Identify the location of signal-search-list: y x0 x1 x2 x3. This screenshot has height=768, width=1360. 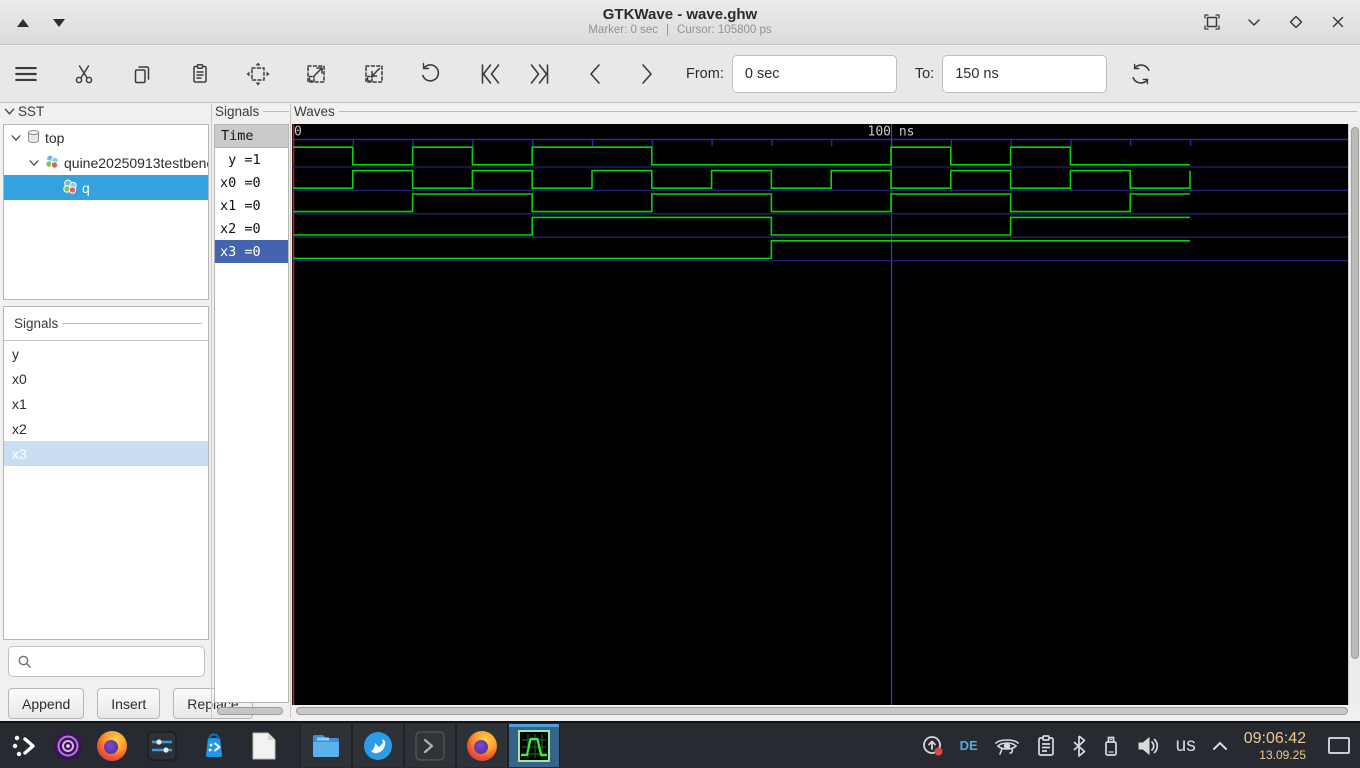
(106, 403).